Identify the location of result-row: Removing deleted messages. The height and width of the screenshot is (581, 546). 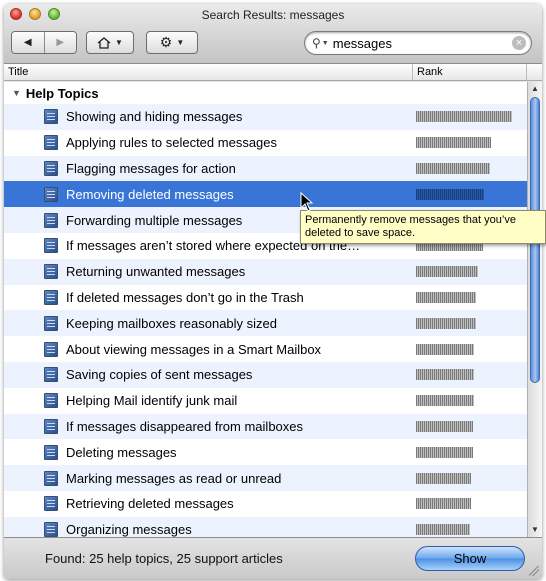
(265, 194).